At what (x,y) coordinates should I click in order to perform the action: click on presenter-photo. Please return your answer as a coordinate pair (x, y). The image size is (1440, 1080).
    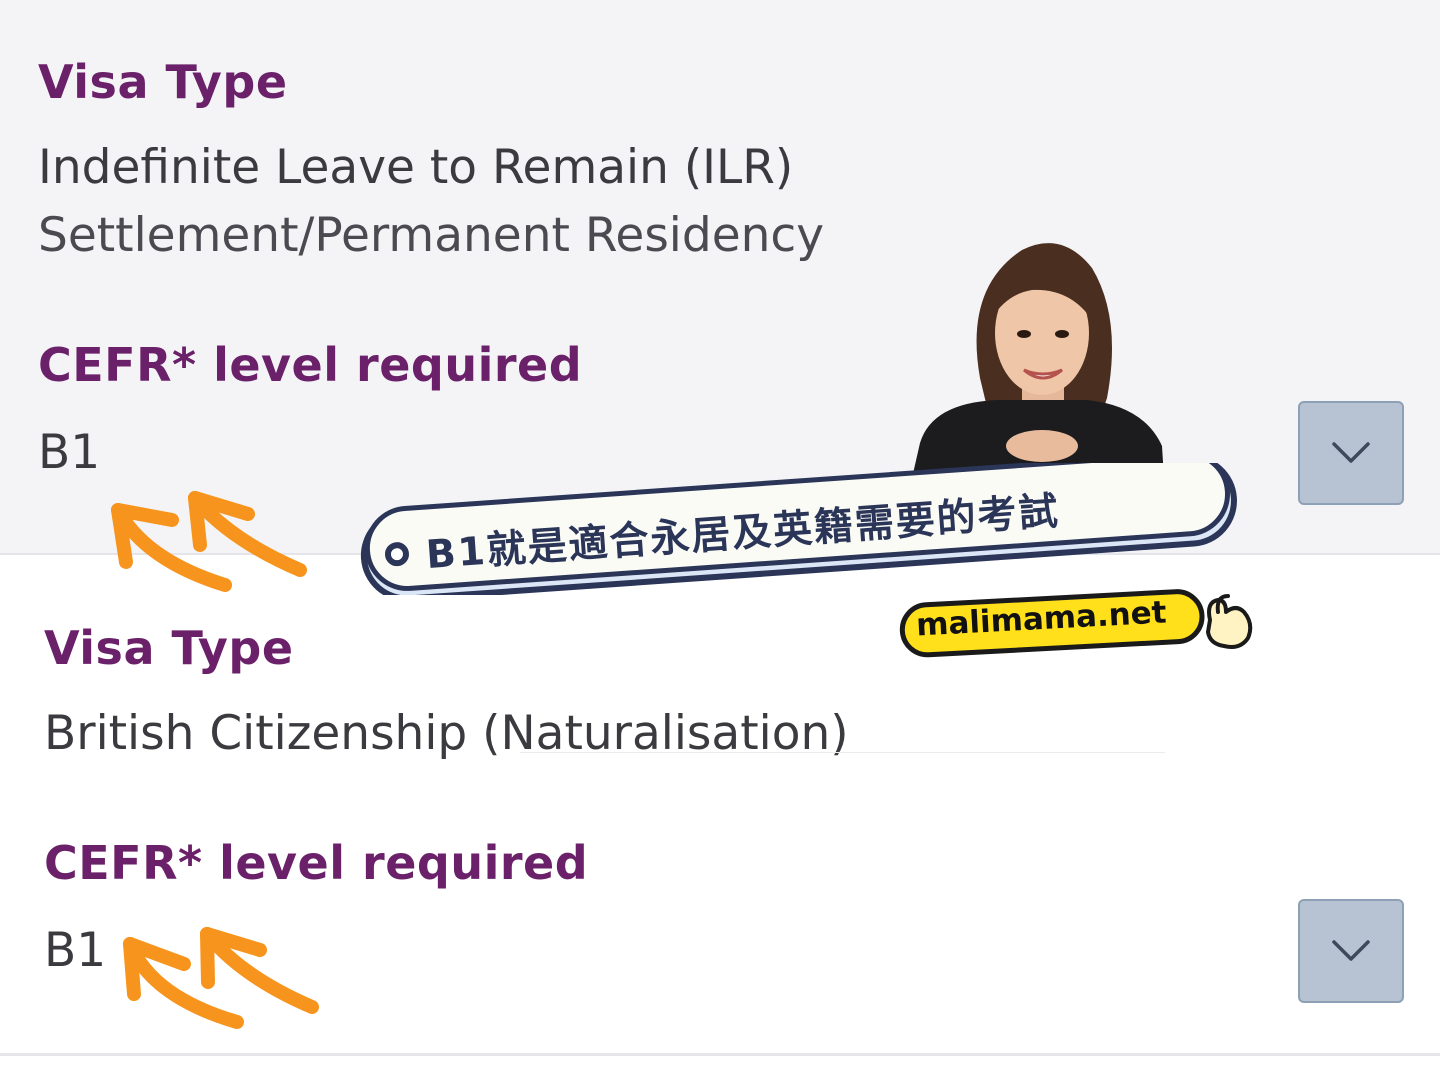
    Looking at the image, I should click on (1038, 353).